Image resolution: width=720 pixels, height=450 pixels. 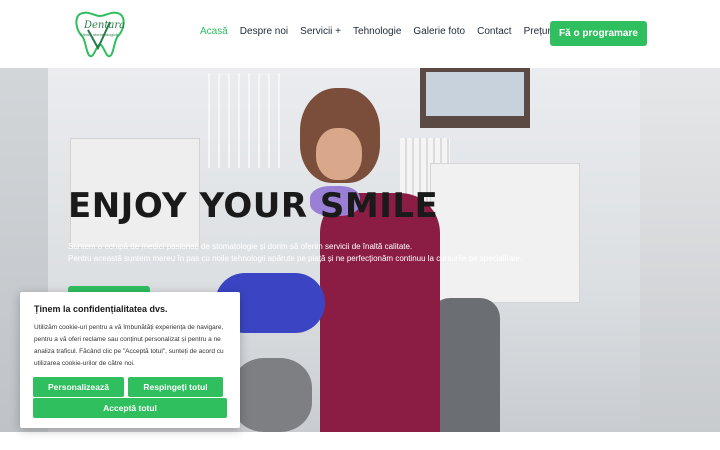 What do you see at coordinates (253, 206) in the screenshot?
I see `hero-title: ENJOY YOUR SMILE` at bounding box center [253, 206].